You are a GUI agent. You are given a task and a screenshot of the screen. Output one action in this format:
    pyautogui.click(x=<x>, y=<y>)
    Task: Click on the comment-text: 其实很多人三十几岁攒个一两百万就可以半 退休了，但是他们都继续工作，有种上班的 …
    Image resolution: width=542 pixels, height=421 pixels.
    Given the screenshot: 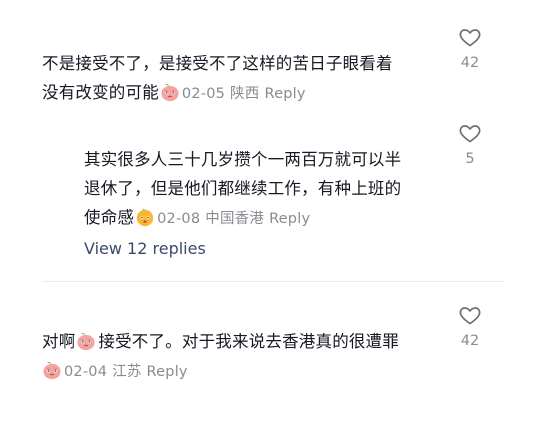 What is the action you would take?
    pyautogui.click(x=264, y=189)
    